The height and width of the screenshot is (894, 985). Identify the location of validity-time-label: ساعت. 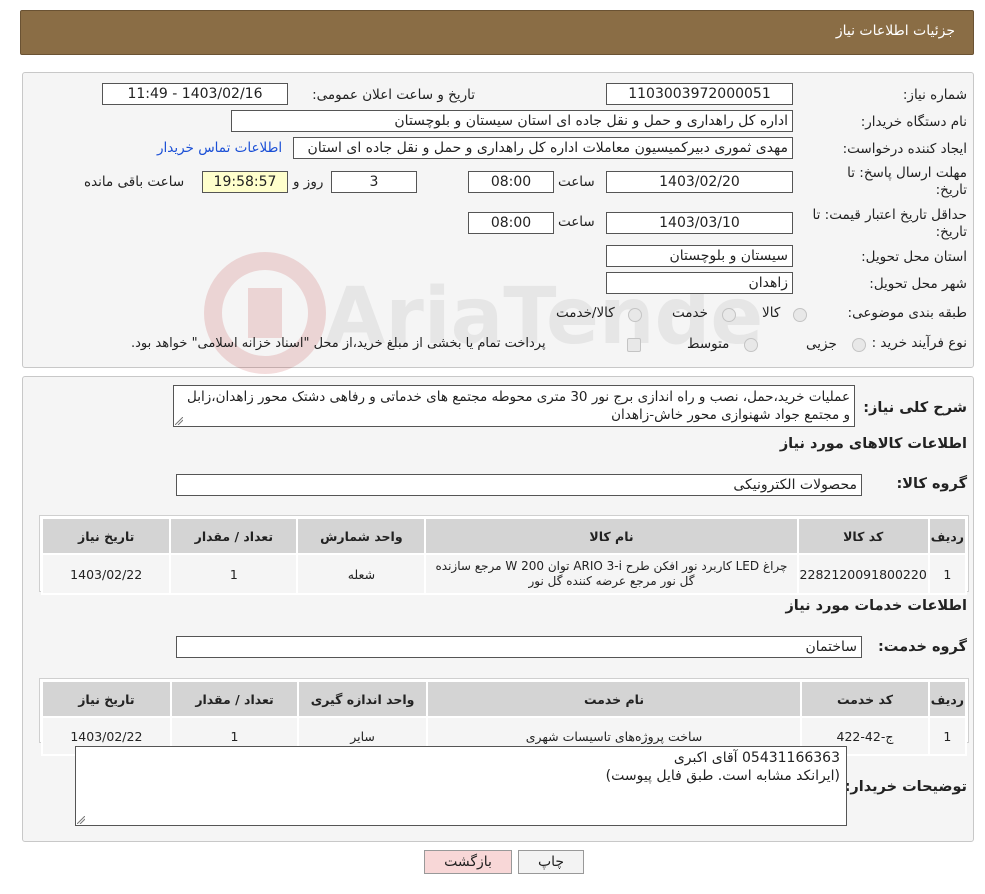
(576, 222).